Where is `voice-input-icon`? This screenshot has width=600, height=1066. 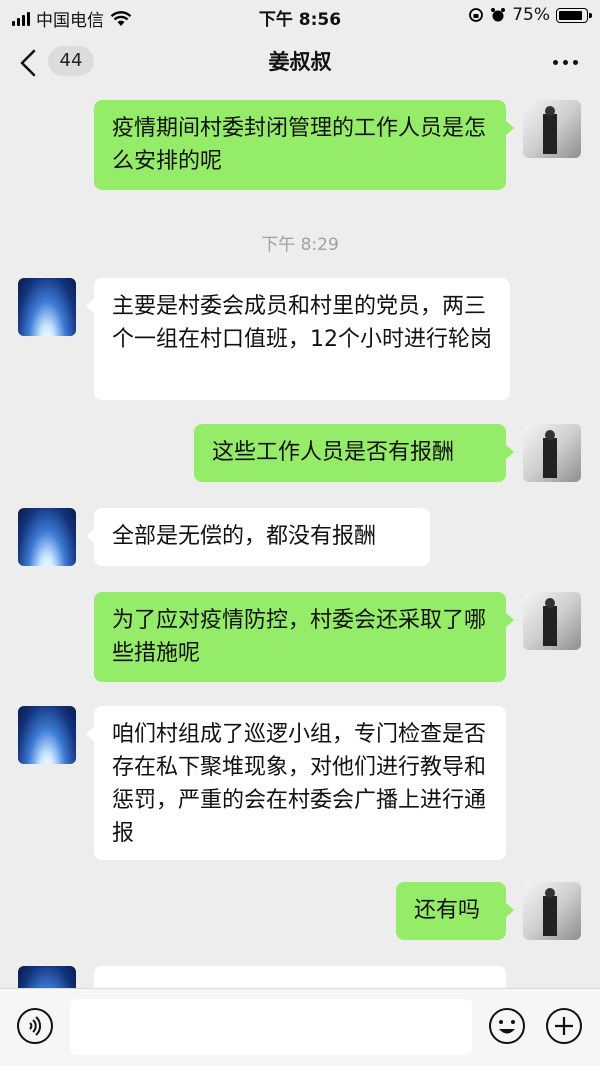 voice-input-icon is located at coordinates (35, 1026).